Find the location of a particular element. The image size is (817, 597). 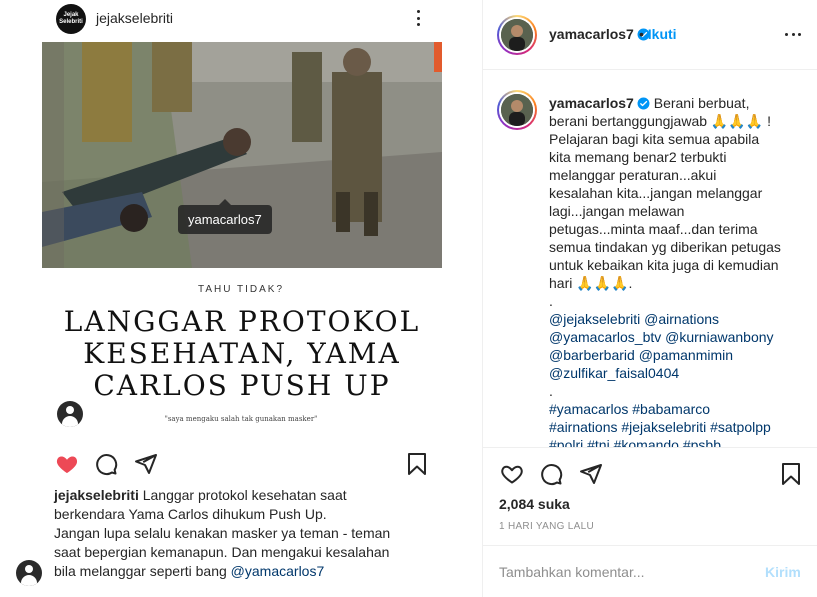

comment-input is located at coordinates (624, 572).